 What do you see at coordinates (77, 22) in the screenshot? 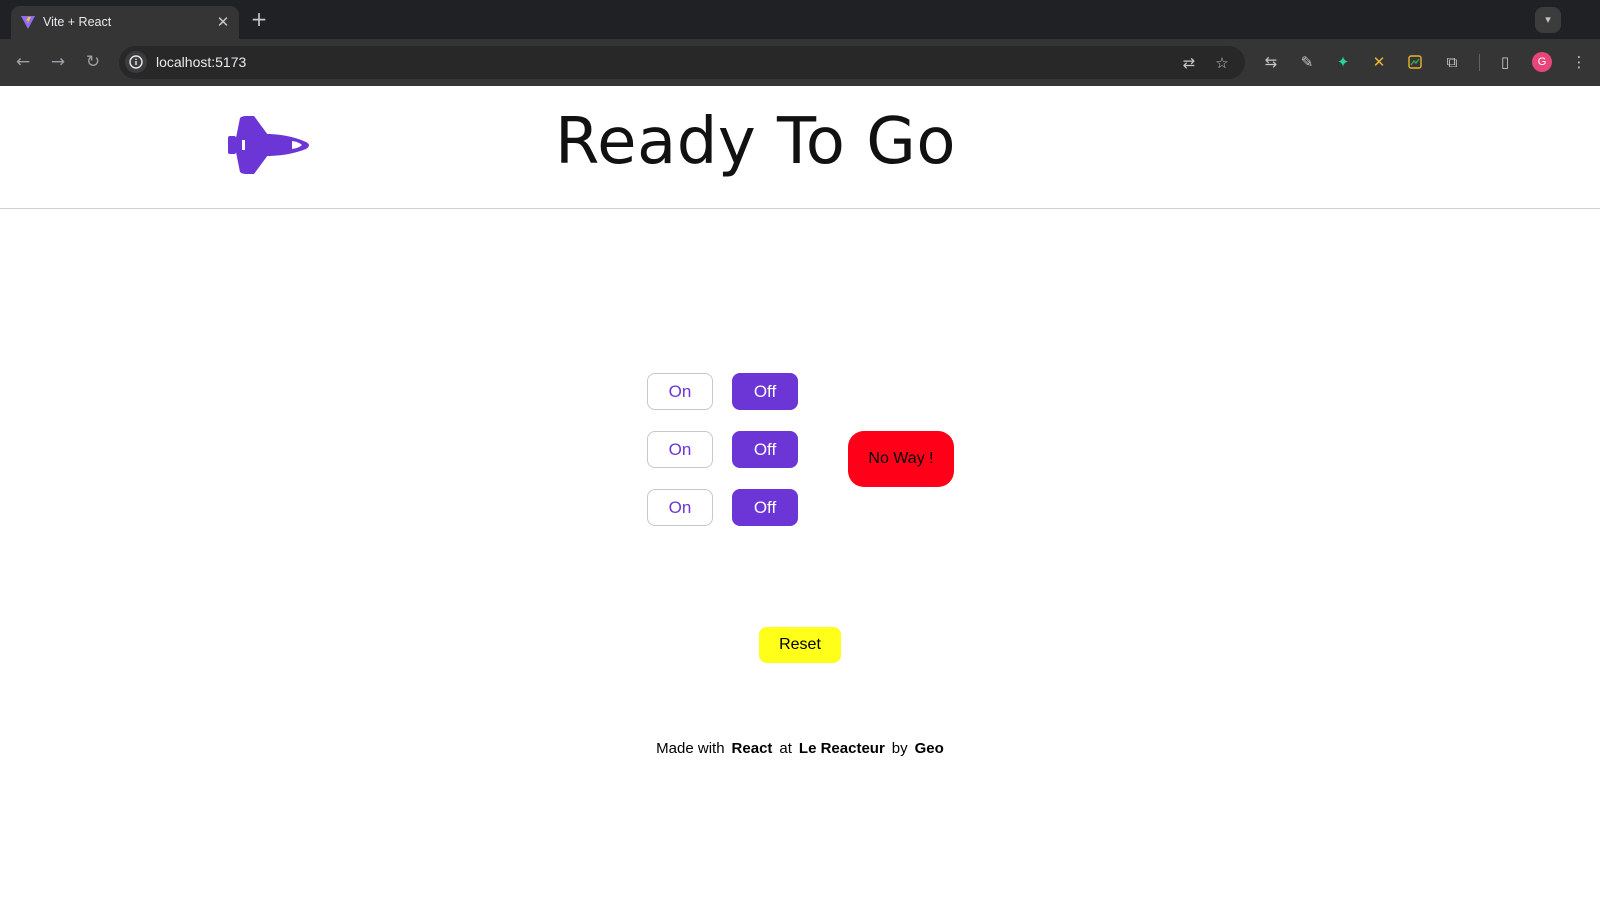
I see `tab-title: Vite + React` at bounding box center [77, 22].